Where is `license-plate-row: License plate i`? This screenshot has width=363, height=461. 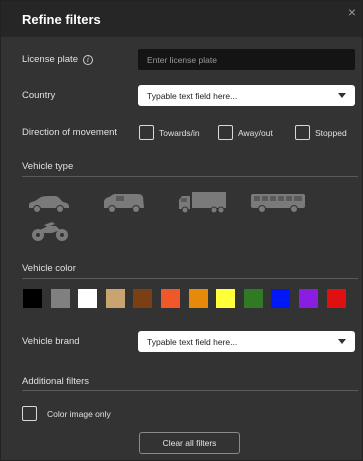
license-plate-row: License plate i is located at coordinates (57, 59).